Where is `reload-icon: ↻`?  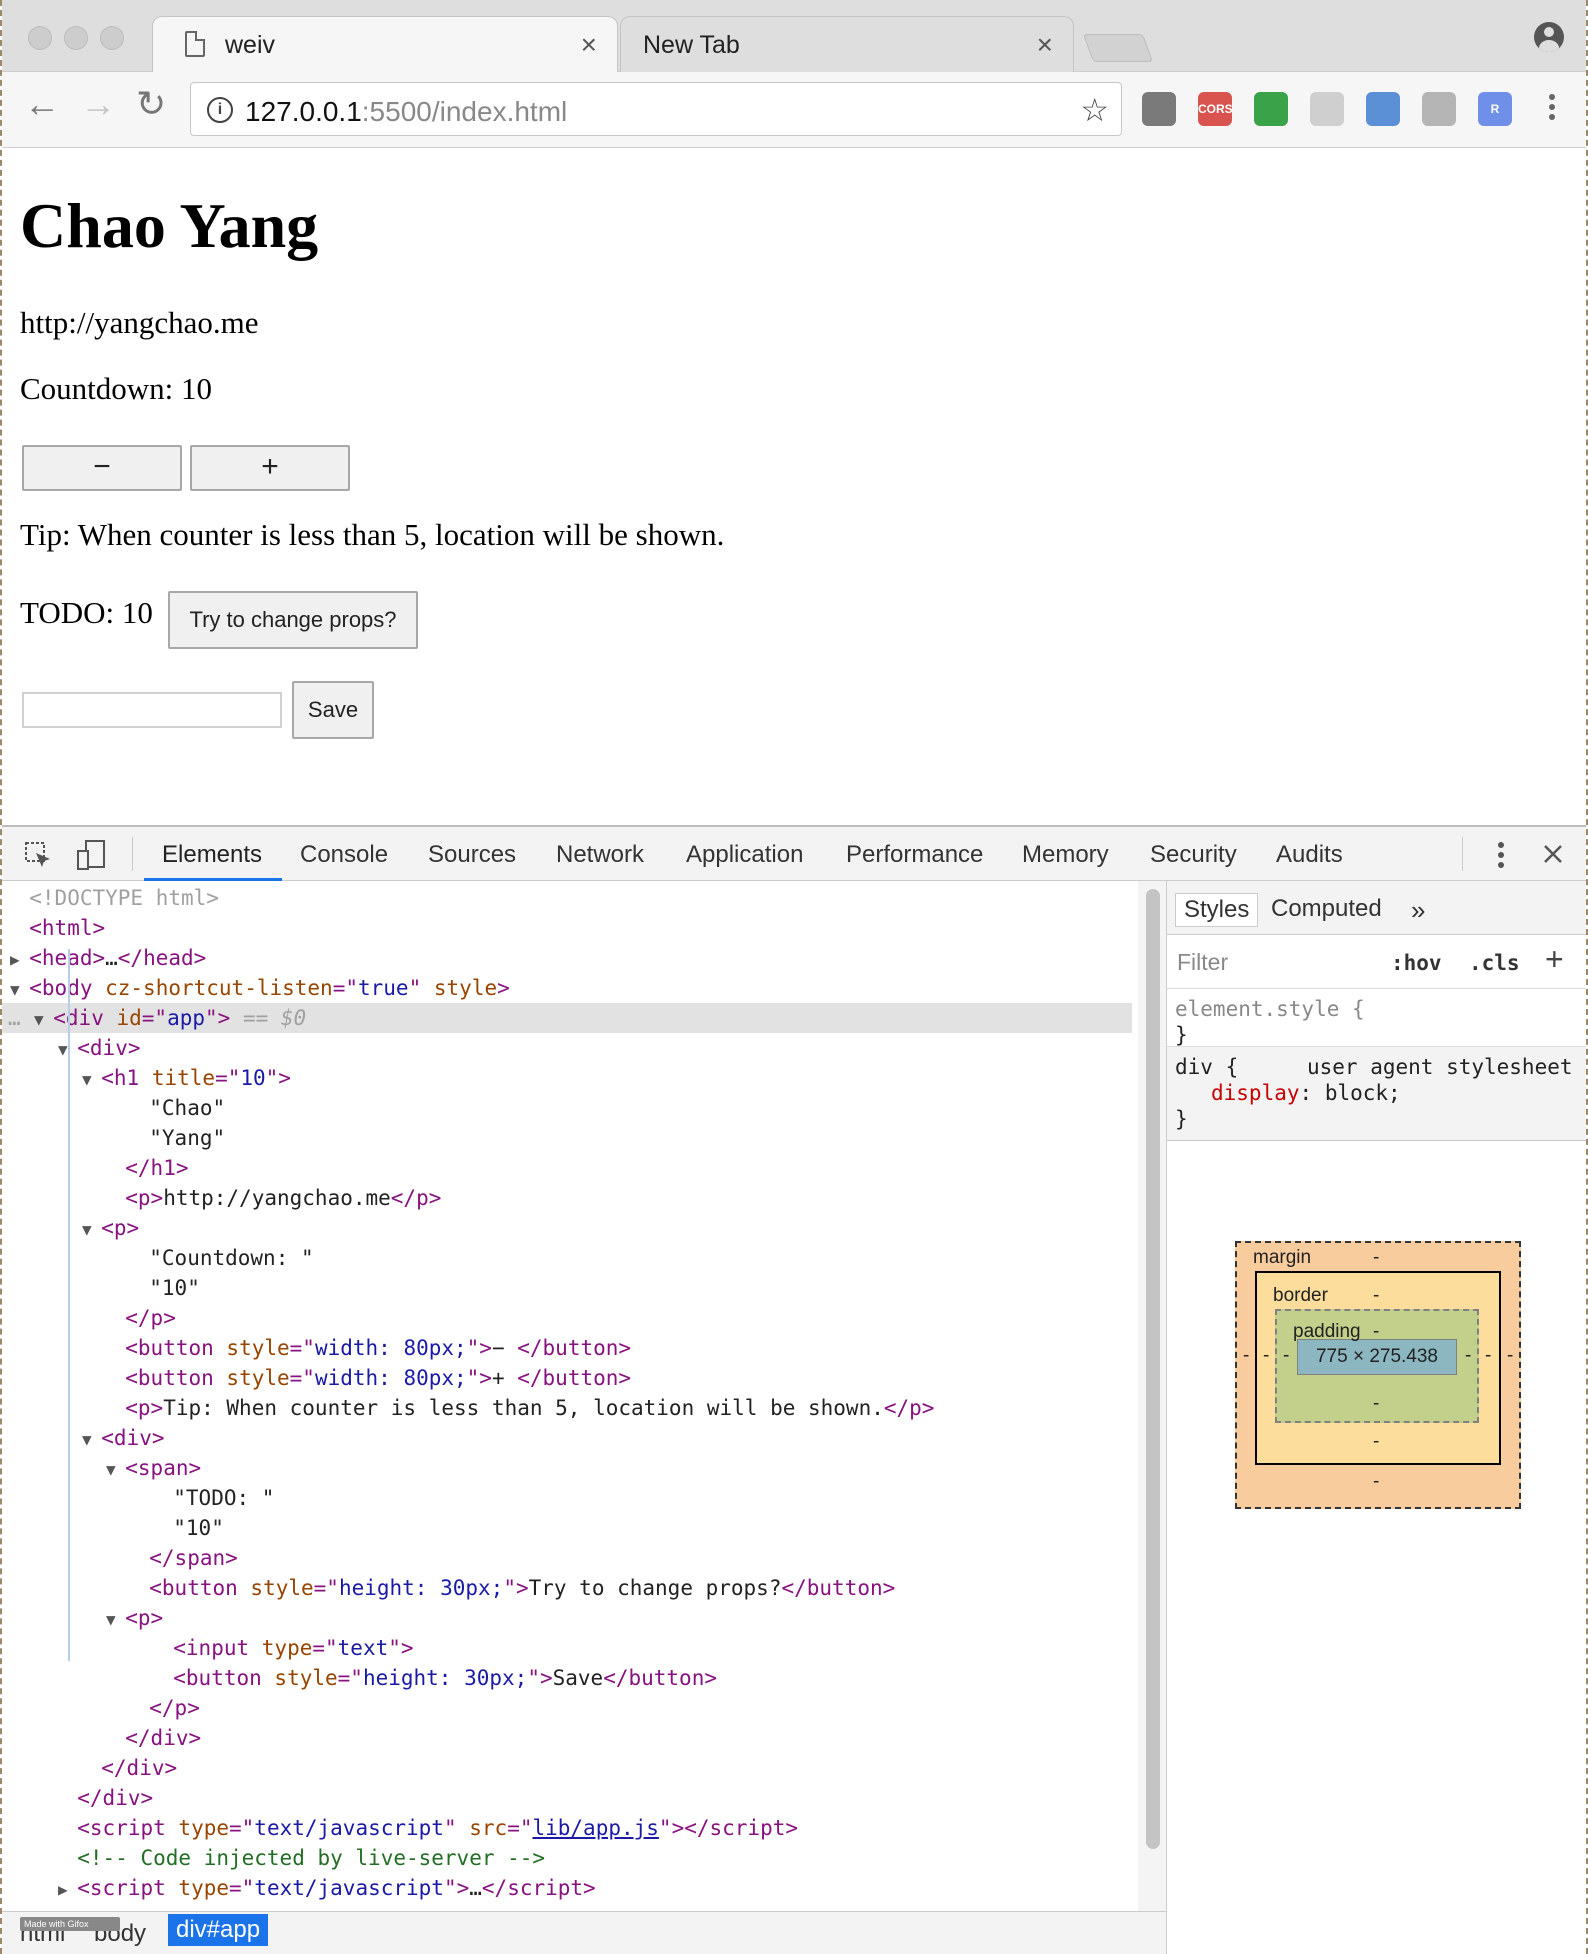 reload-icon: ↻ is located at coordinates (151, 104).